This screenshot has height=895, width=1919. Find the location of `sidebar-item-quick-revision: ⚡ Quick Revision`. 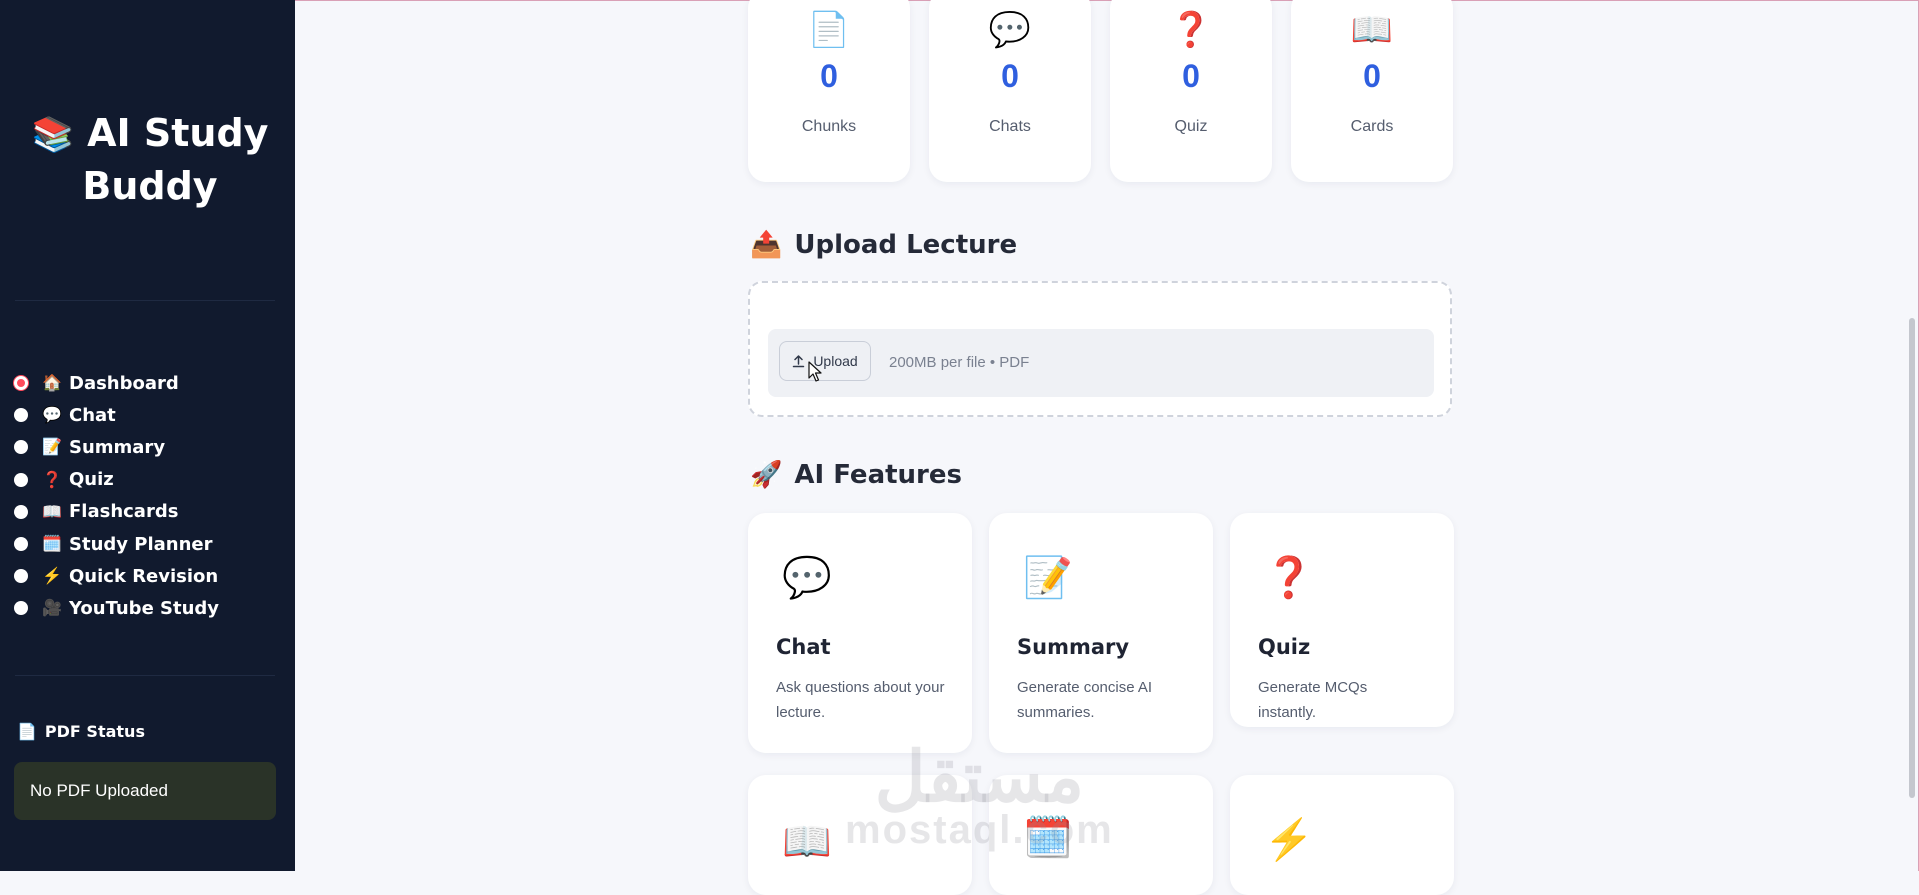

sidebar-item-quick-revision: ⚡ Quick Revision is located at coordinates (149, 576).